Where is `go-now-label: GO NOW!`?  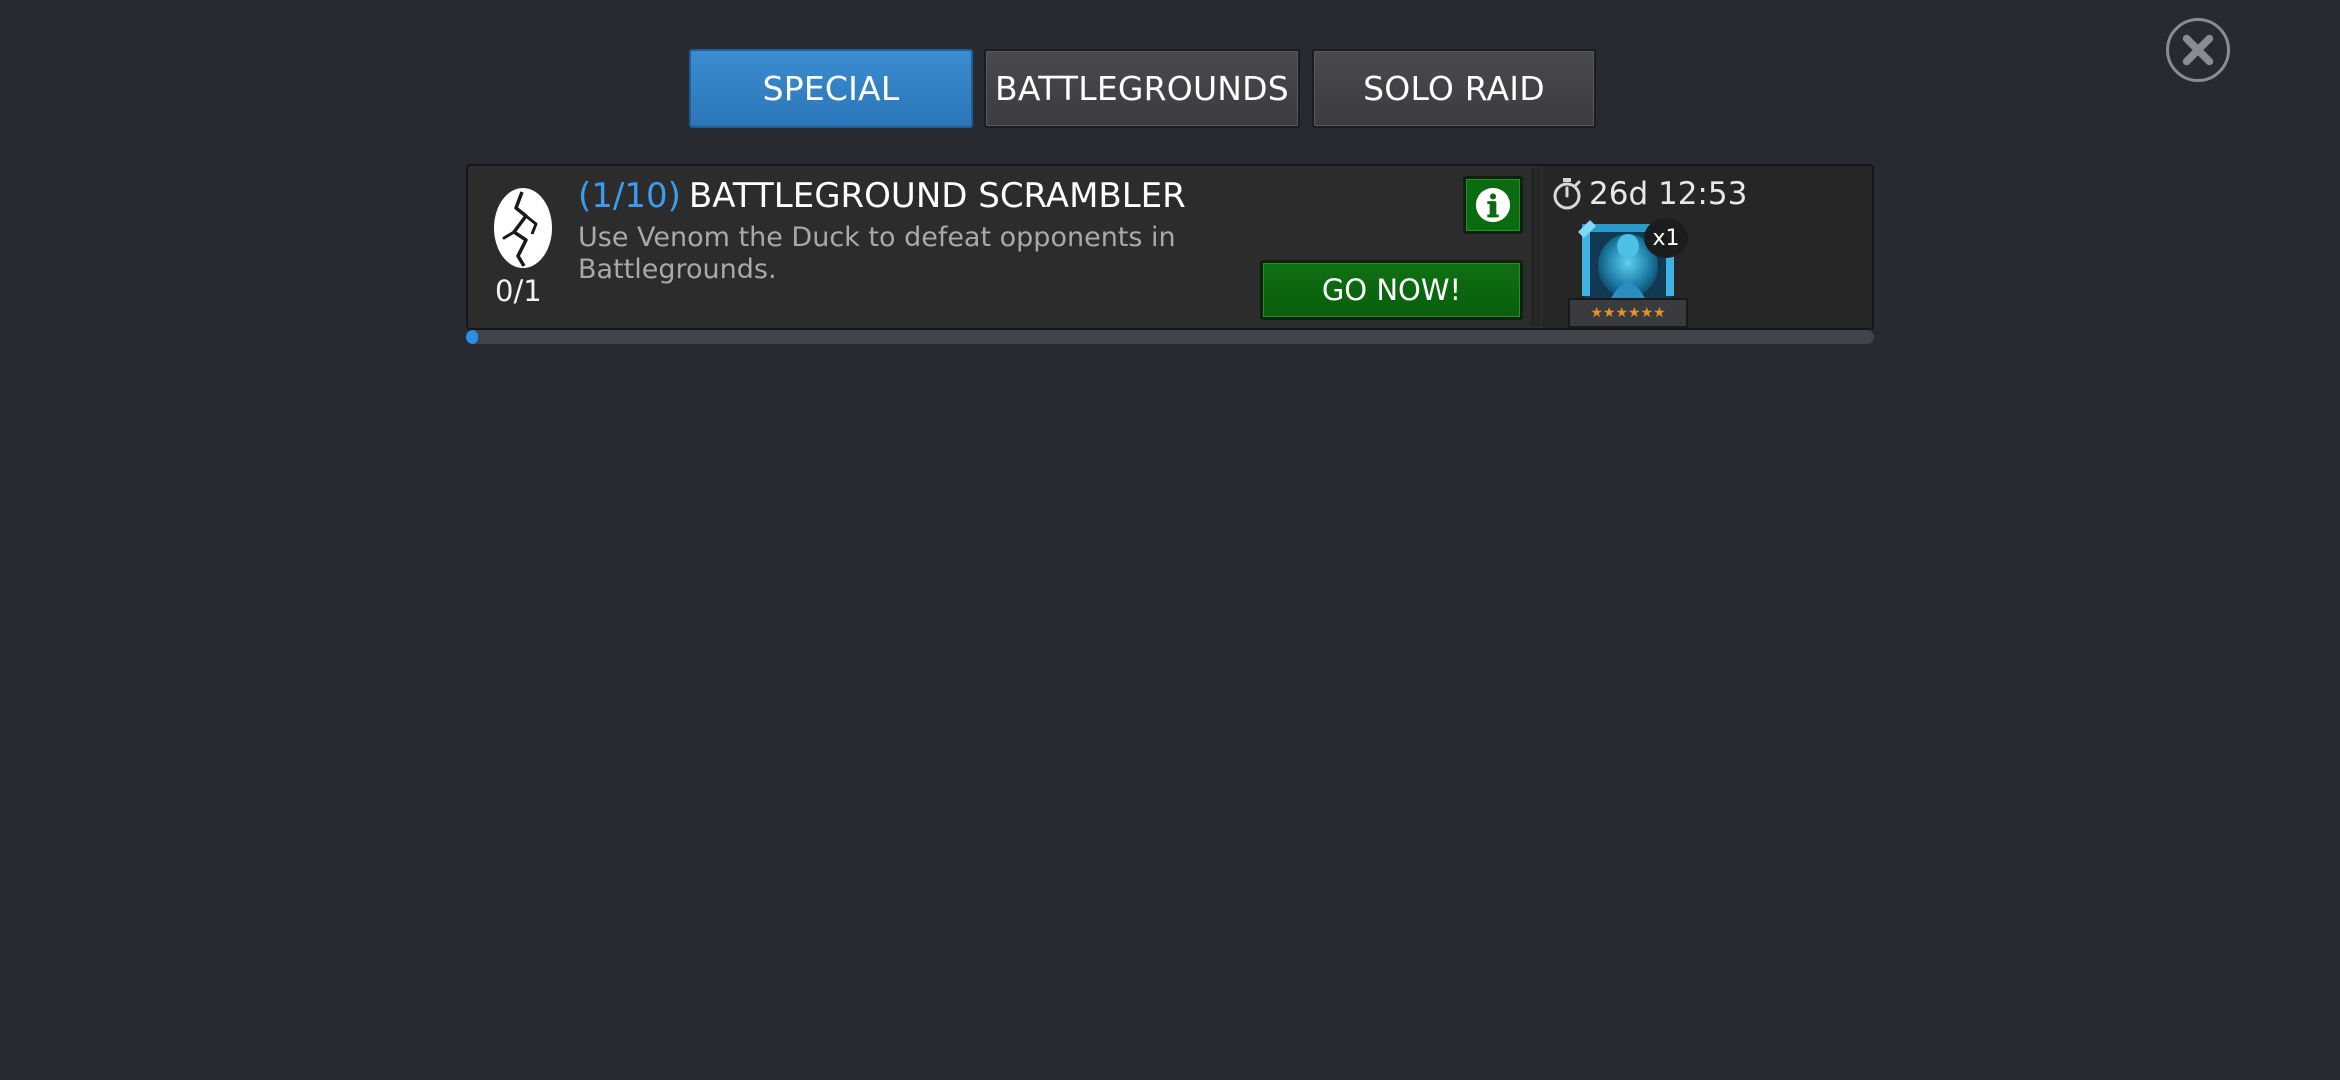
go-now-label: GO NOW! is located at coordinates (1391, 290).